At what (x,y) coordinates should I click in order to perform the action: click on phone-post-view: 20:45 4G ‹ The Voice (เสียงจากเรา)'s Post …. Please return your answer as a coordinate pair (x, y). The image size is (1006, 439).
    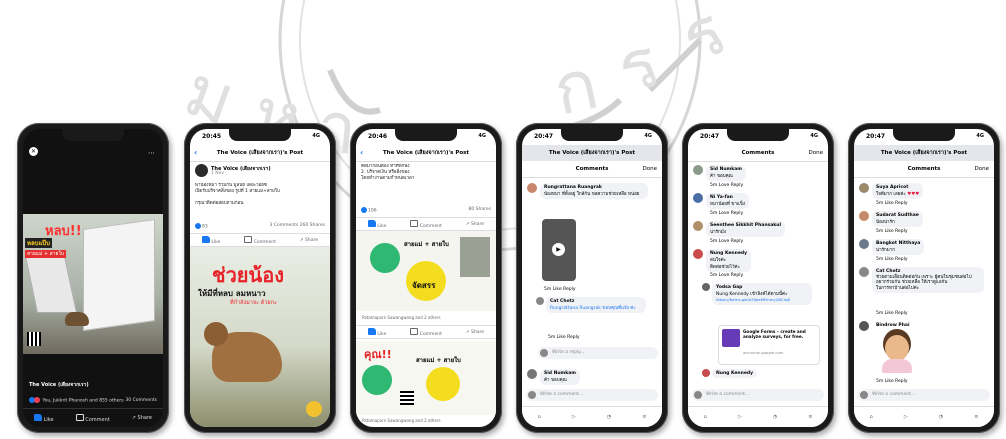
    Looking at the image, I should click on (260, 278).